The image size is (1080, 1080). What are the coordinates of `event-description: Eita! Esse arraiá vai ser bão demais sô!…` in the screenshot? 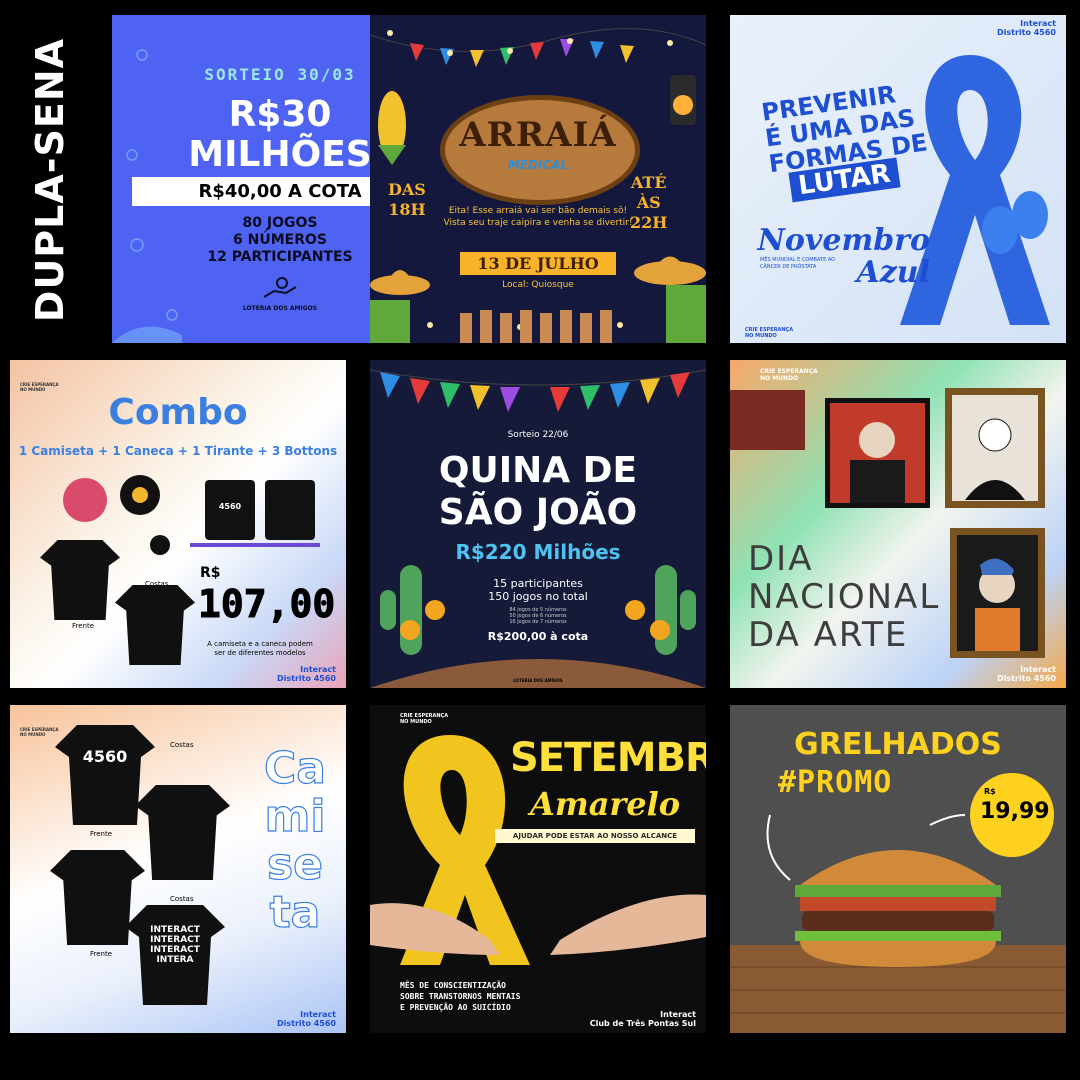 It's located at (538, 217).